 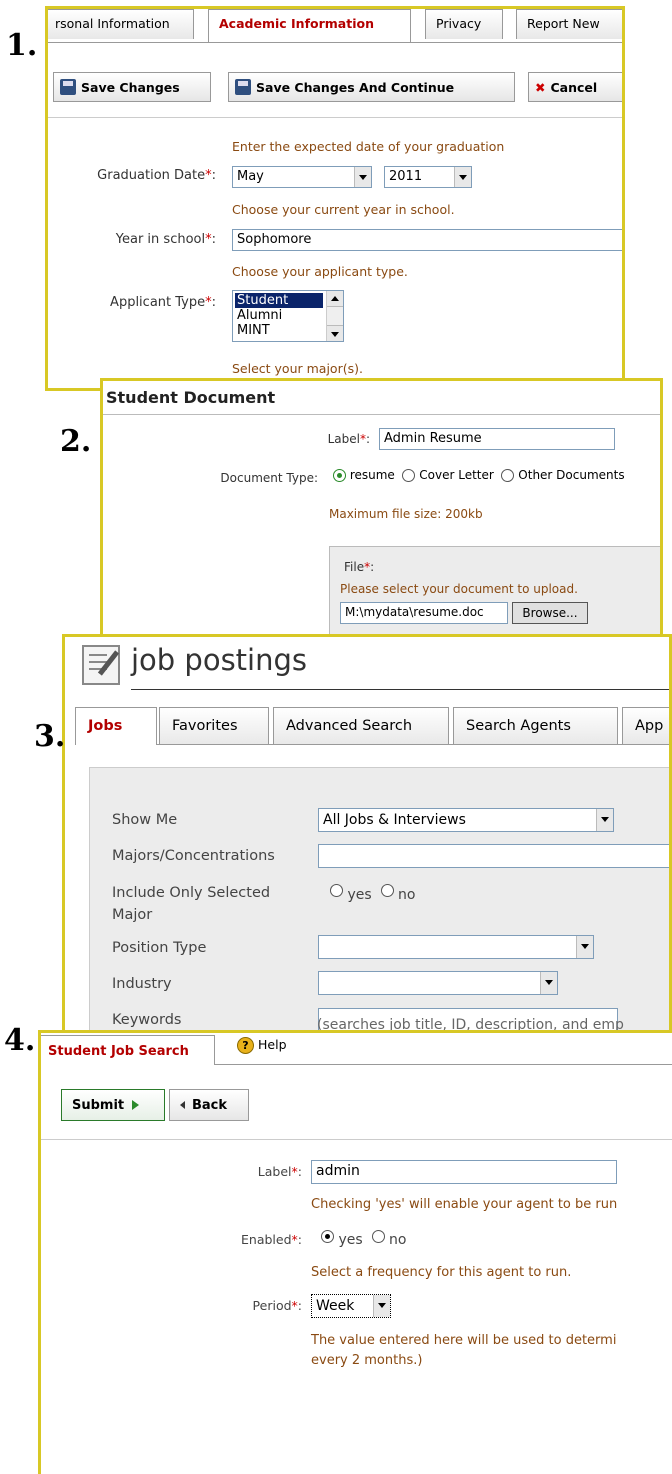 What do you see at coordinates (250, 176) in the screenshot?
I see `graduation-month-value: May` at bounding box center [250, 176].